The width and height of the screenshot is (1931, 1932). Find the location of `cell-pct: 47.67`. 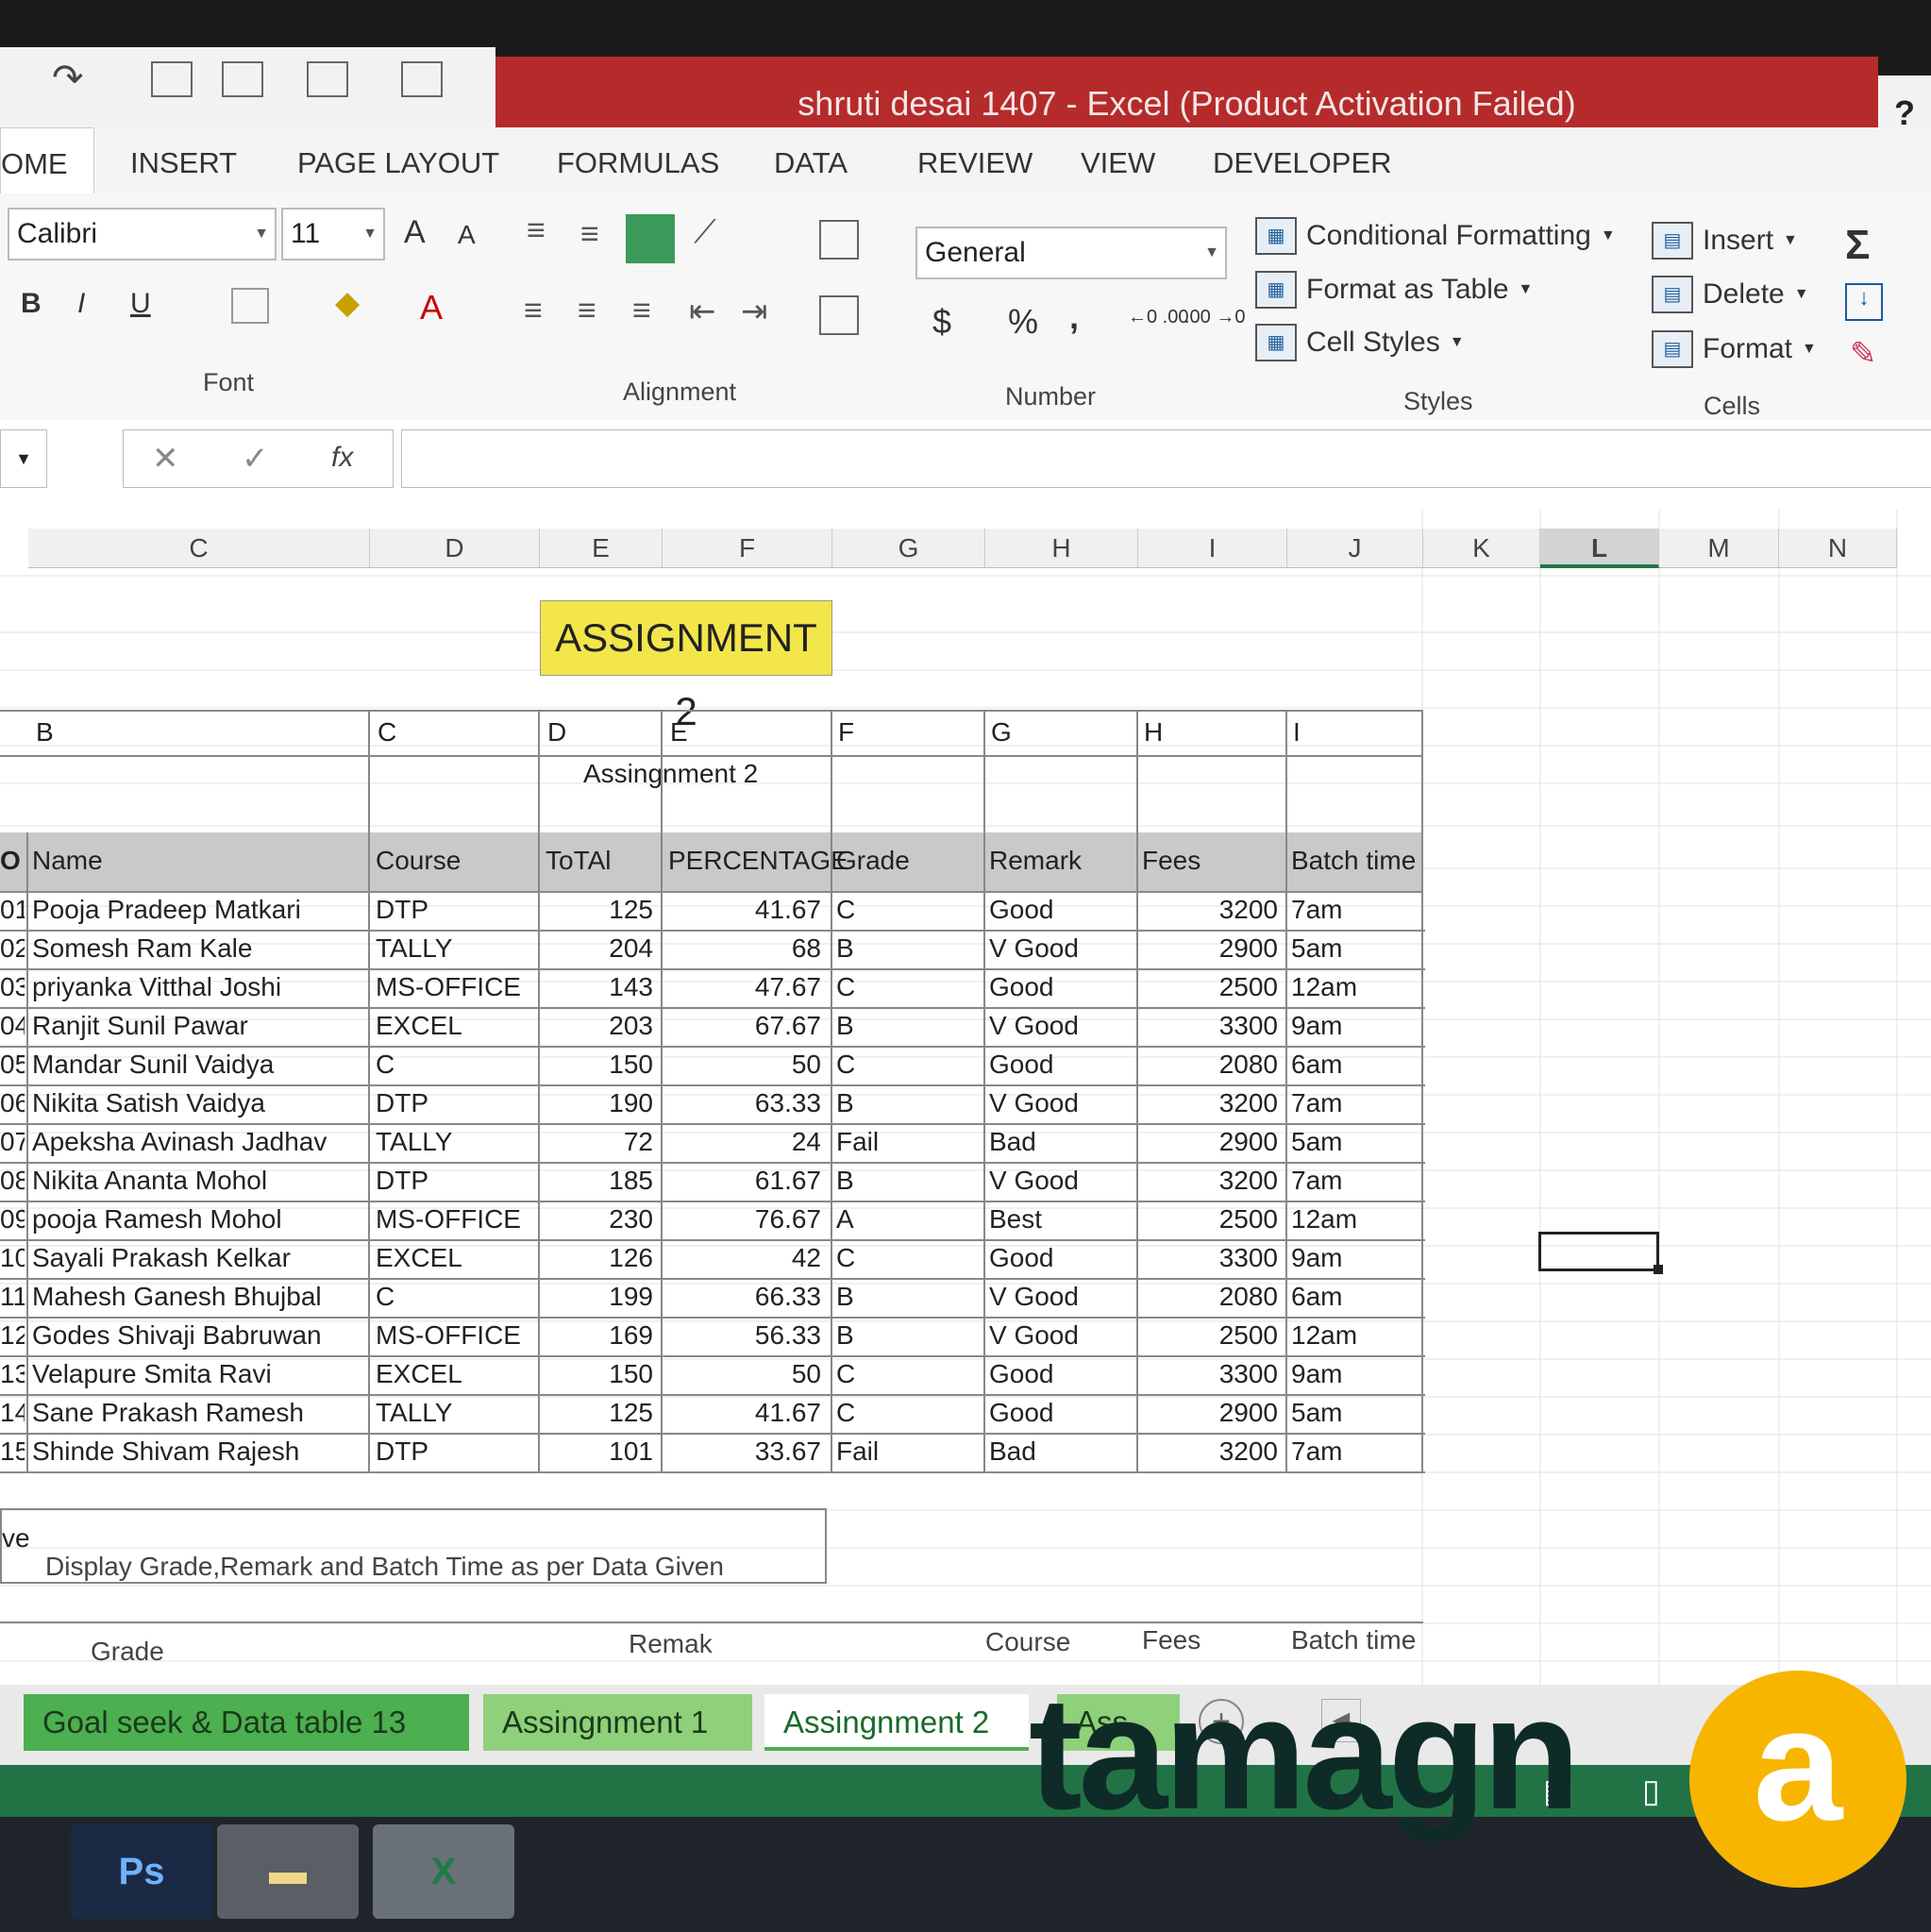

cell-pct: 47.67 is located at coordinates (742, 987).